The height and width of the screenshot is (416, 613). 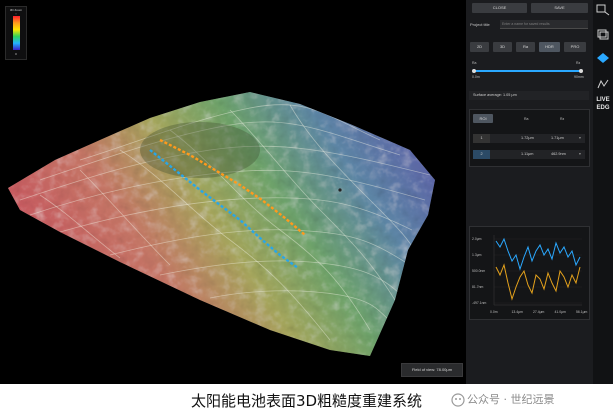 What do you see at coordinates (538, 254) in the screenshot?
I see `profile-series-blue` at bounding box center [538, 254].